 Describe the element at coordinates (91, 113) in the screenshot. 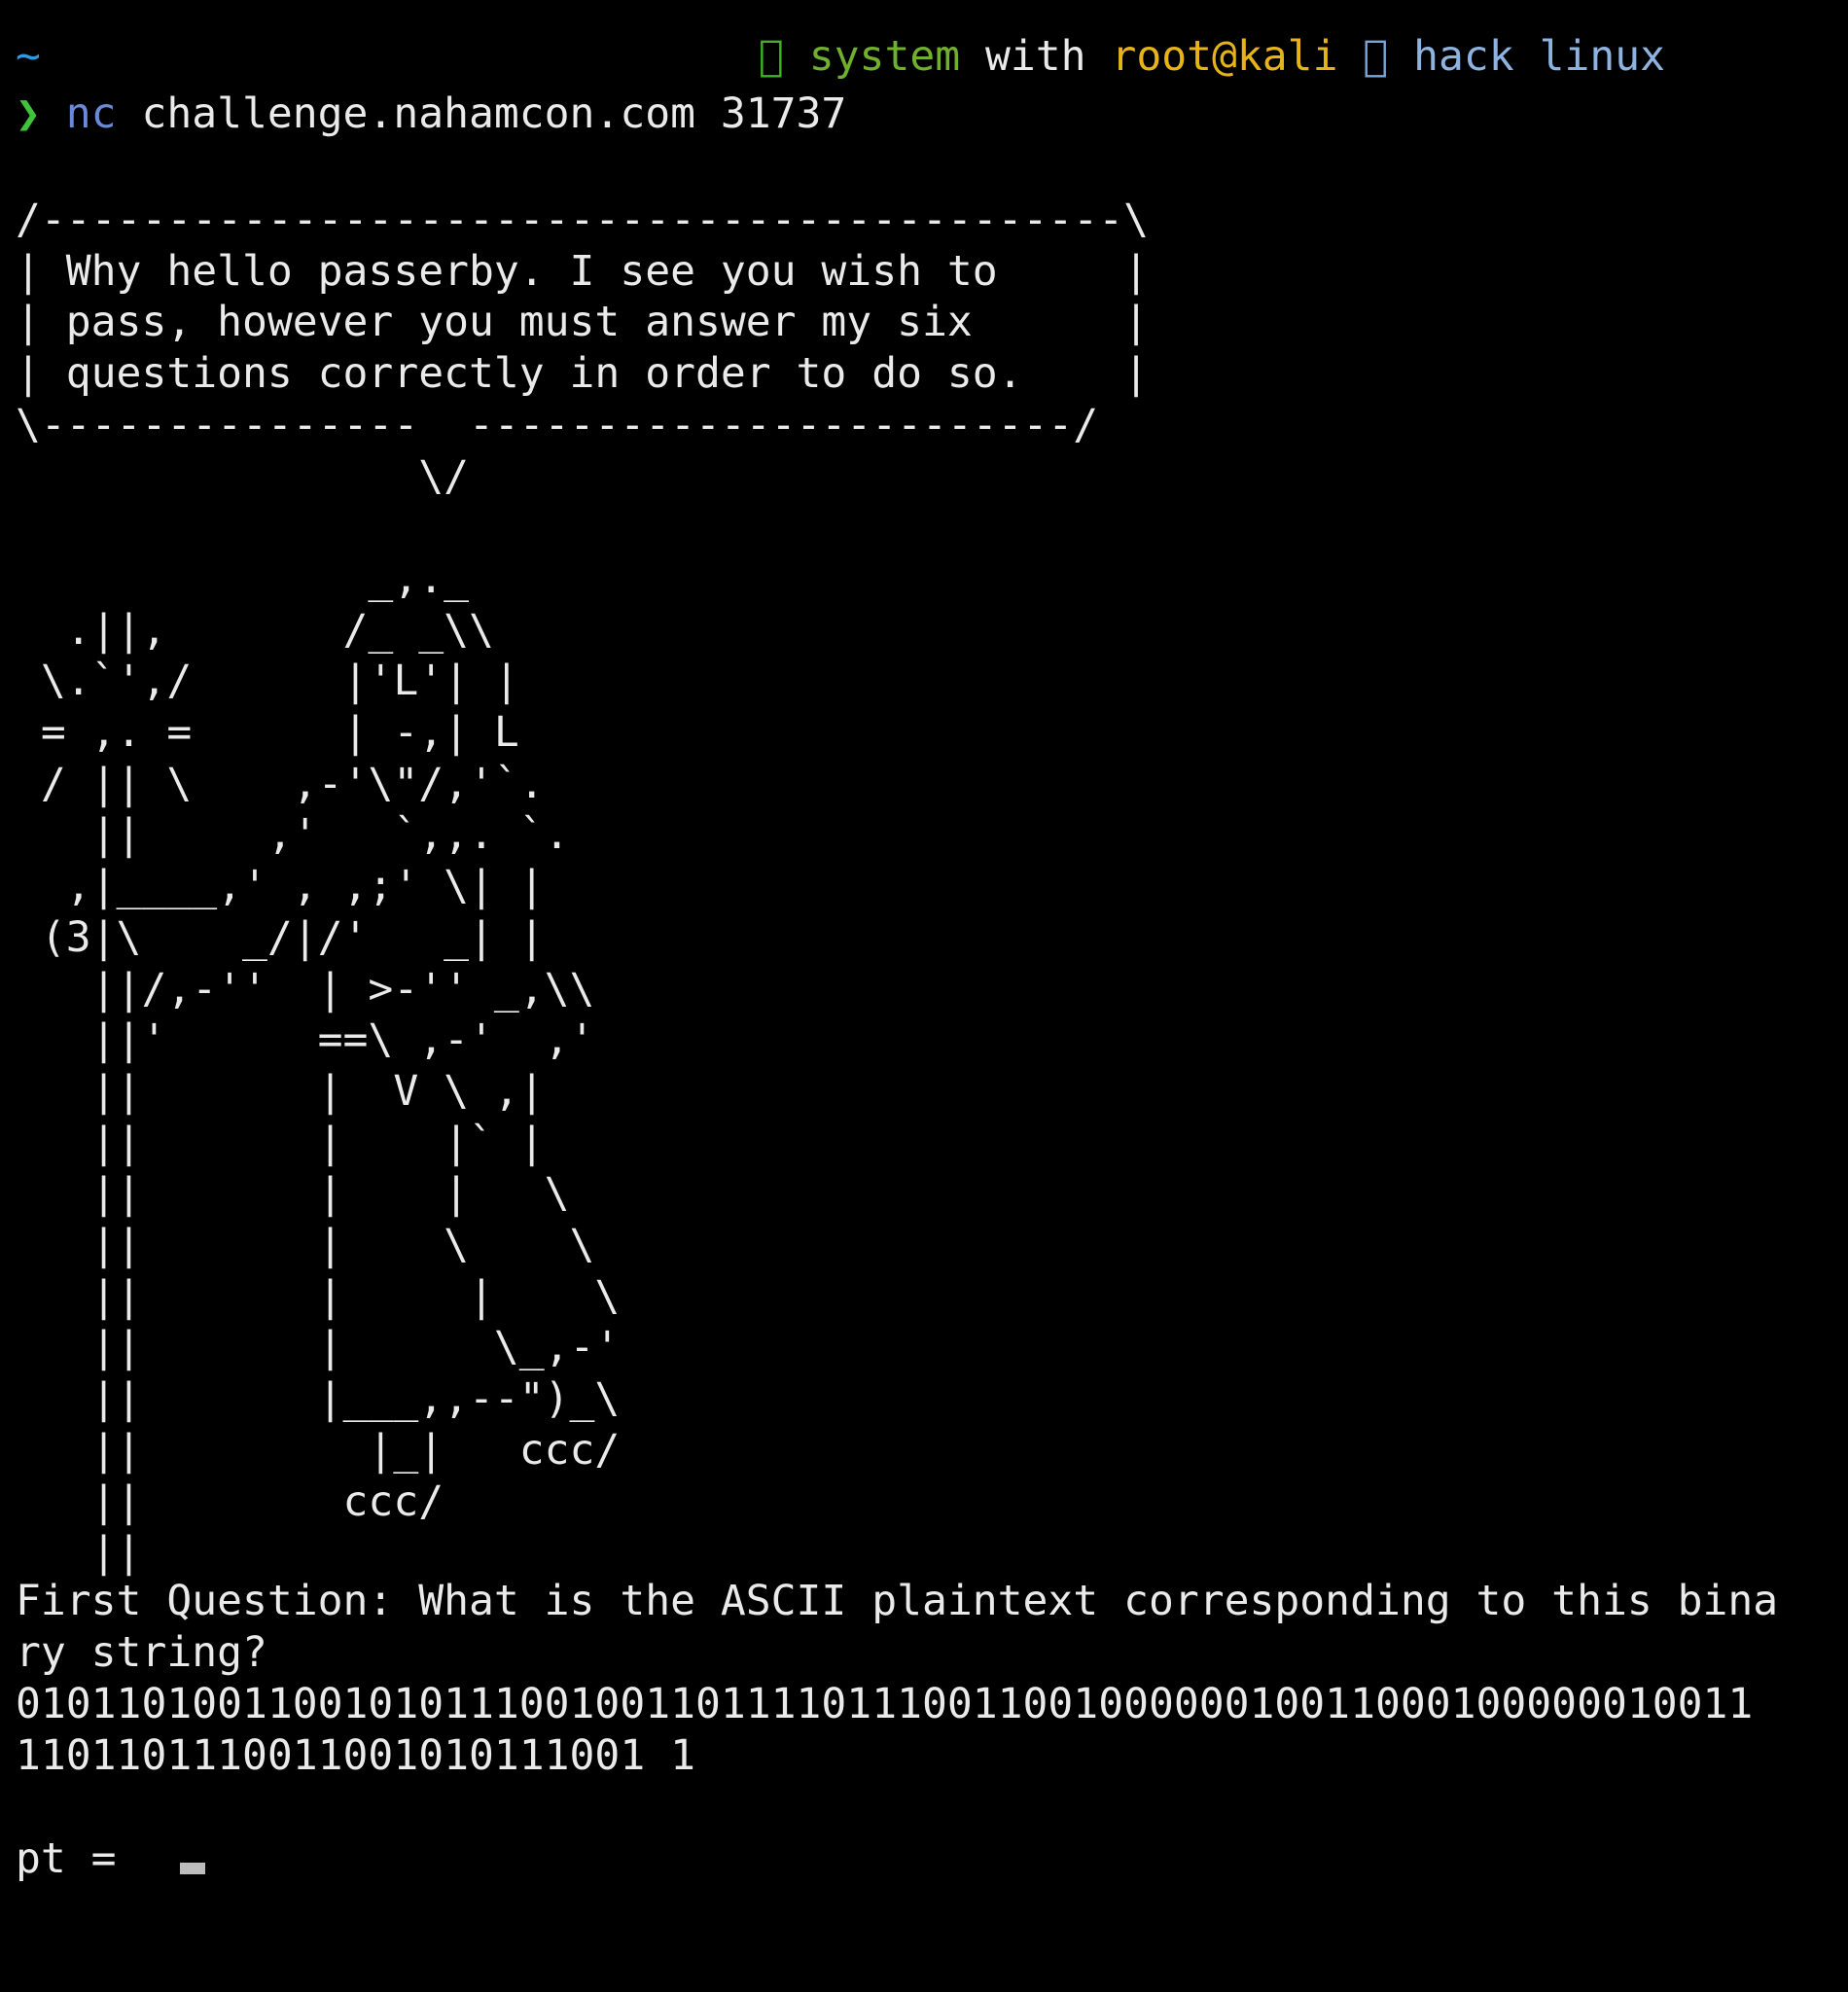

I see `command-name: nc` at that location.